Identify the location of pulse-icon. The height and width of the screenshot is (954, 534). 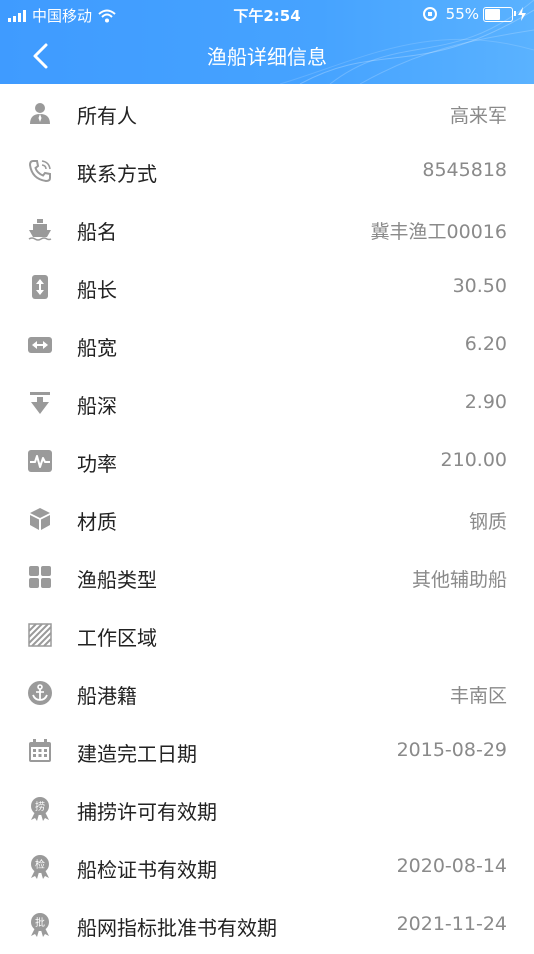
(40, 461).